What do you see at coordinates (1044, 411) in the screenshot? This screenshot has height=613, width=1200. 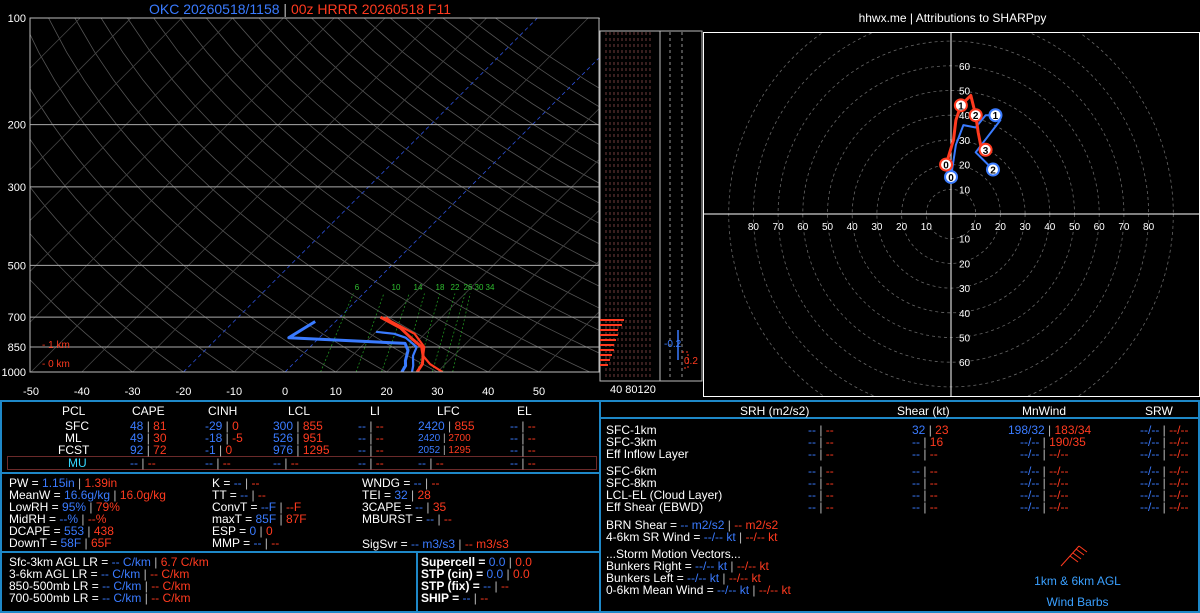 I see `kinematic-header-2: MnWind` at bounding box center [1044, 411].